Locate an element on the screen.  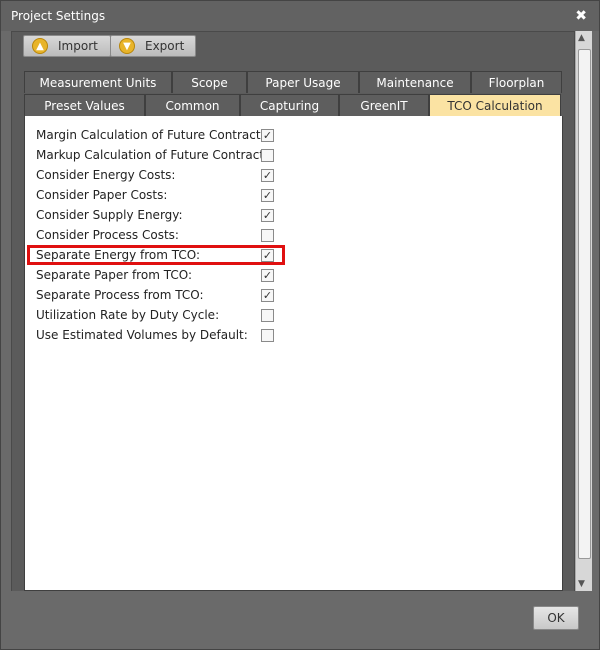
tab-capturing: Capturing is located at coordinates (289, 105).